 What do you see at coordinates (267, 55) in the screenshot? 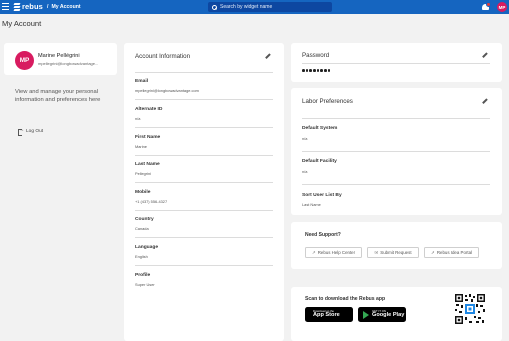
I see `edit-account-pencil-icon` at bounding box center [267, 55].